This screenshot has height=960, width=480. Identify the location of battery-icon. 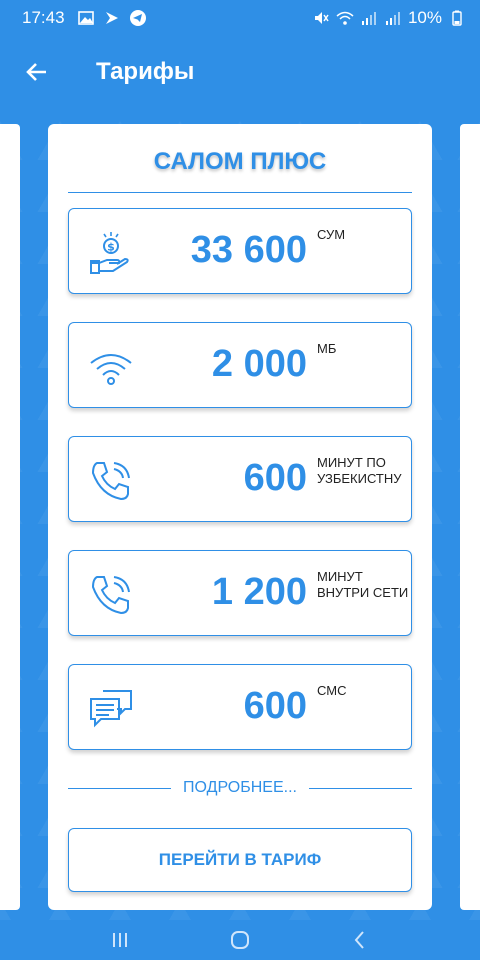
(457, 18).